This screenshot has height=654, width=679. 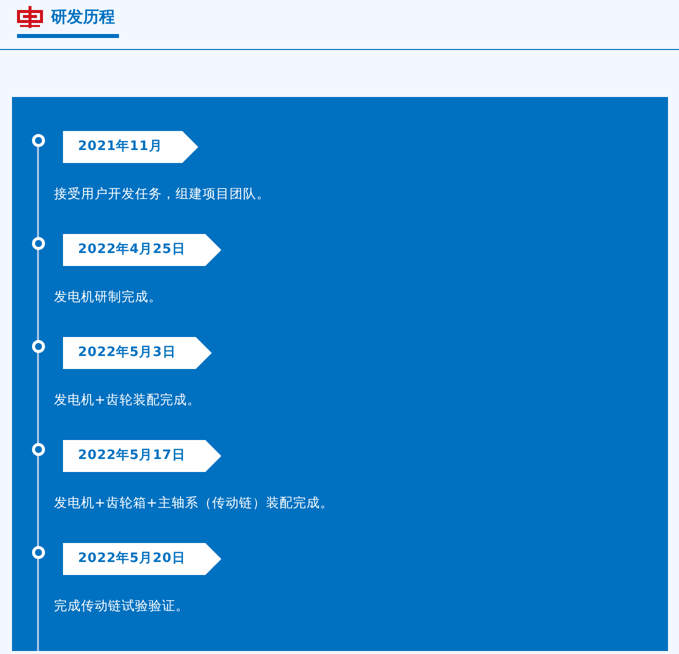 What do you see at coordinates (162, 194) in the screenshot?
I see `event-description: 接受用户开发任务，组建项目团队。` at bounding box center [162, 194].